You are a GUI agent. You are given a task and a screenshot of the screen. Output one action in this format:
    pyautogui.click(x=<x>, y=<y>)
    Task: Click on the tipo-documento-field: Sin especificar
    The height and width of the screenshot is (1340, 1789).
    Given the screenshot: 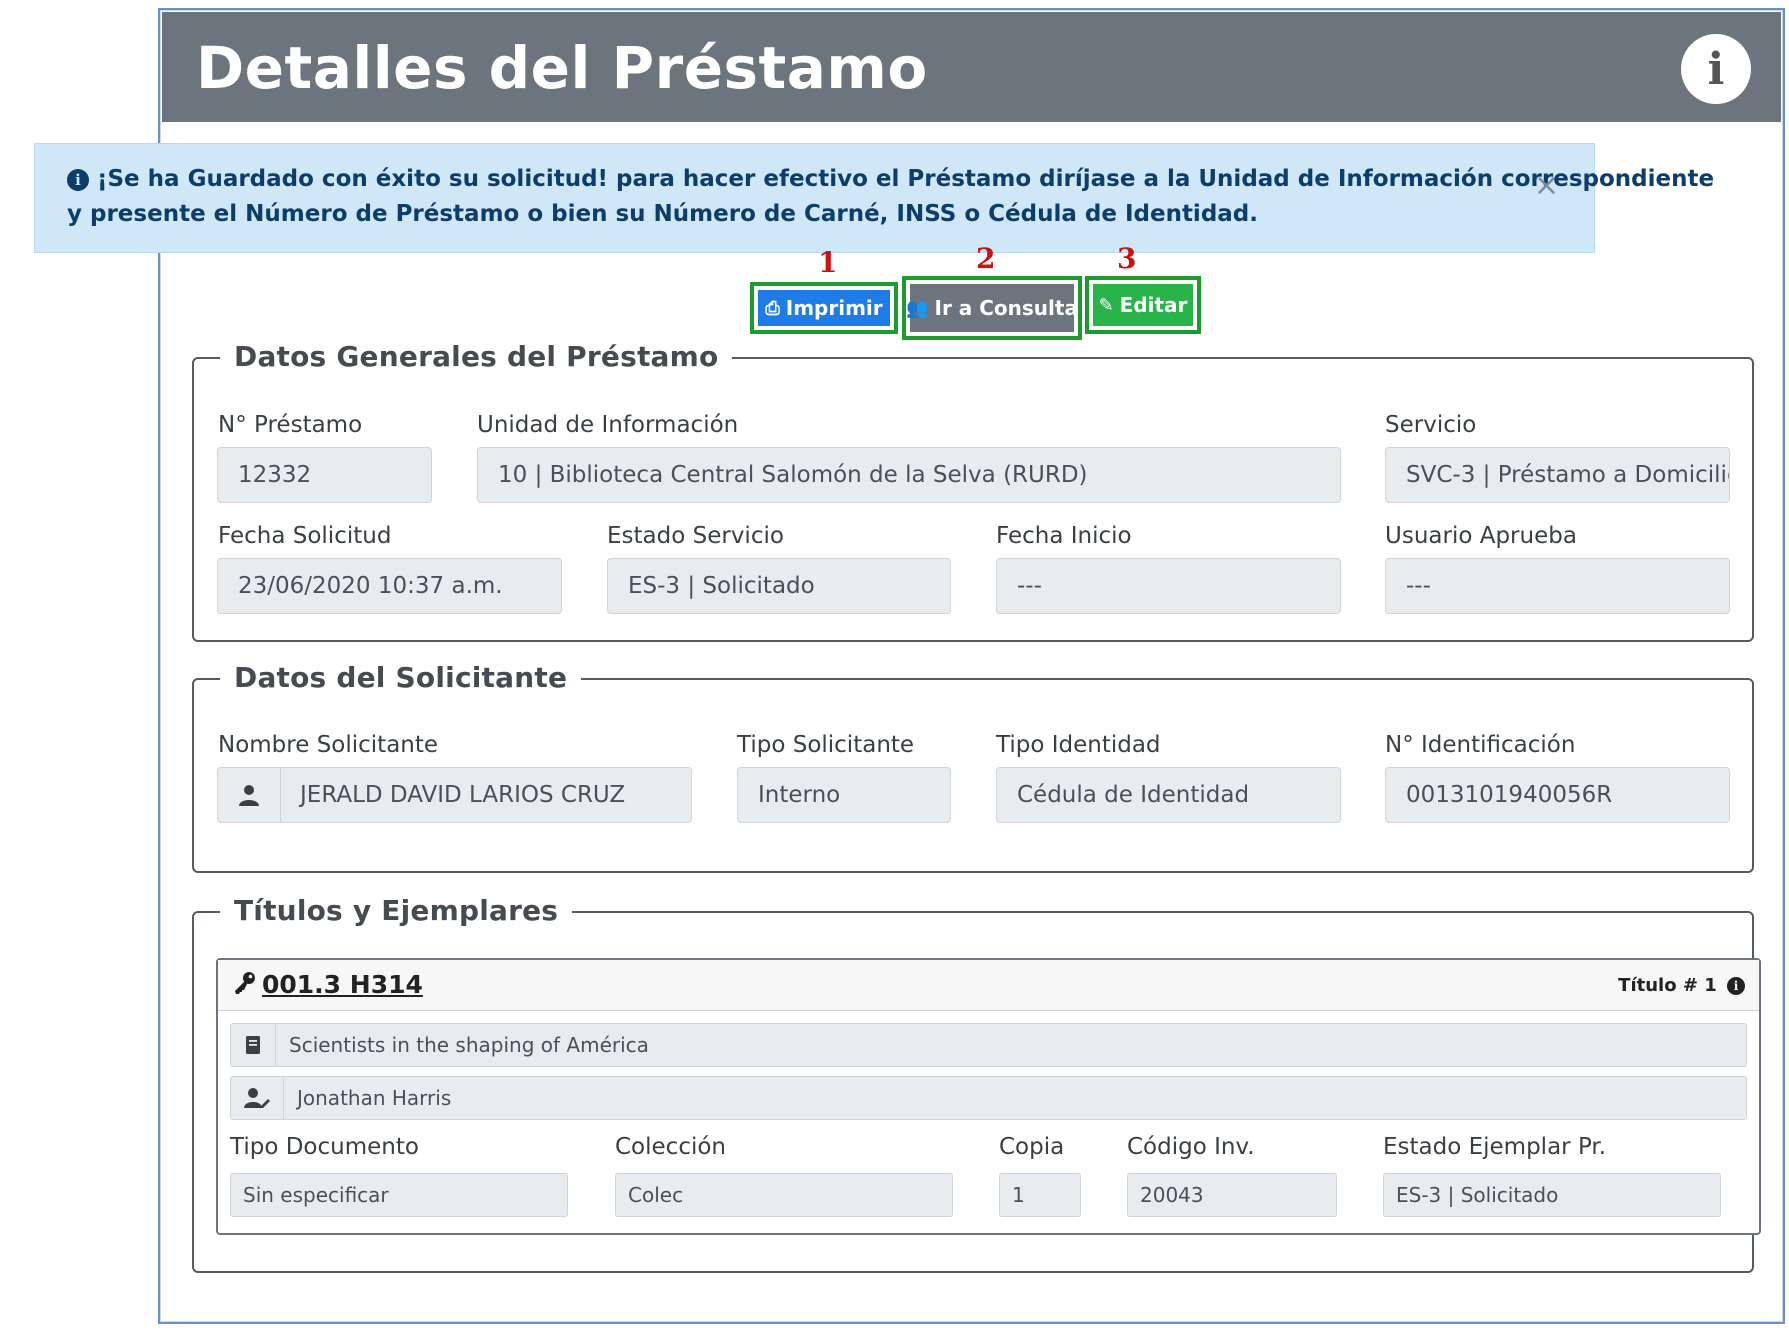 What is the action you would take?
    pyautogui.click(x=399, y=1195)
    